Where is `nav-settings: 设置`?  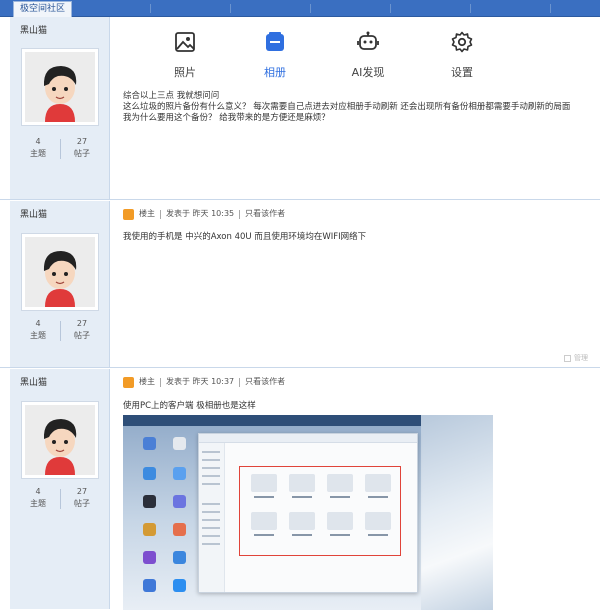
nav-settings: 设置 is located at coordinates (462, 55).